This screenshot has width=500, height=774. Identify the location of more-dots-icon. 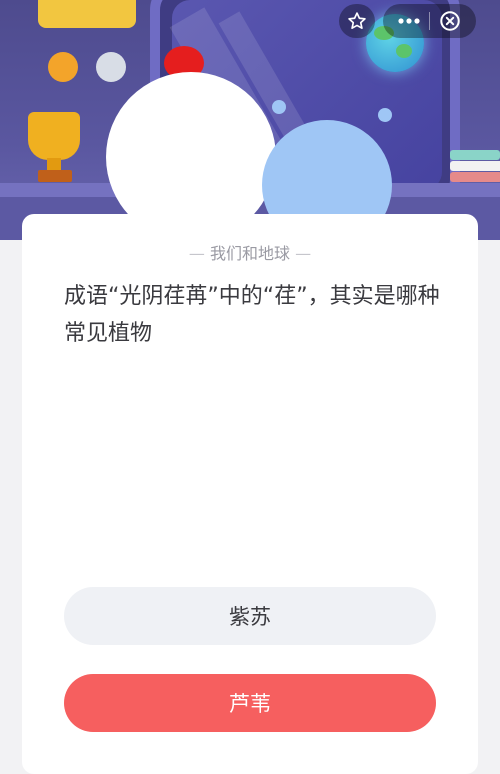
(409, 21).